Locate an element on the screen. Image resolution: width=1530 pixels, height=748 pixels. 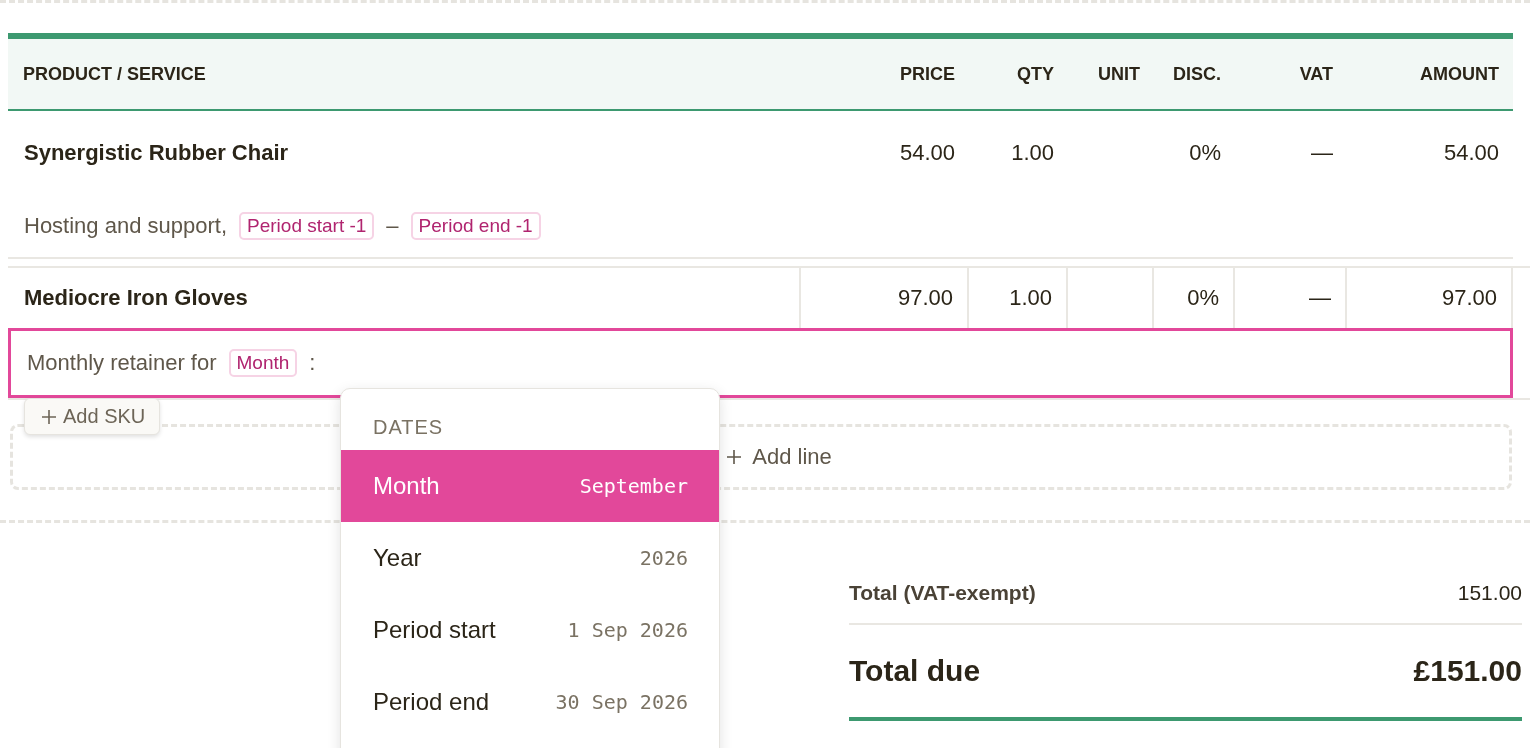
menu-item: Period end 30 Sep 2026 is located at coordinates (530, 702).